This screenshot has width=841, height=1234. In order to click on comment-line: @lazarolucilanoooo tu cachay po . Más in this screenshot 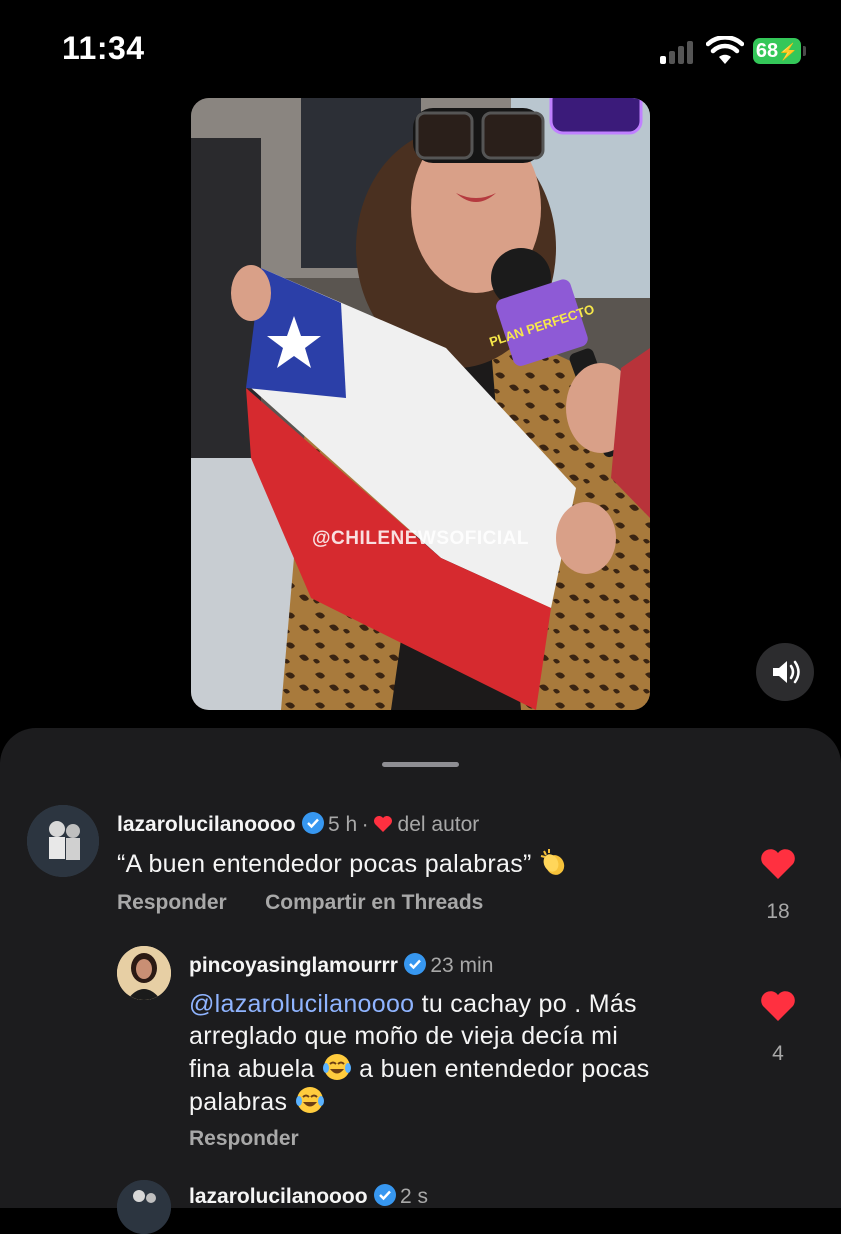, I will do `click(459, 1004)`.